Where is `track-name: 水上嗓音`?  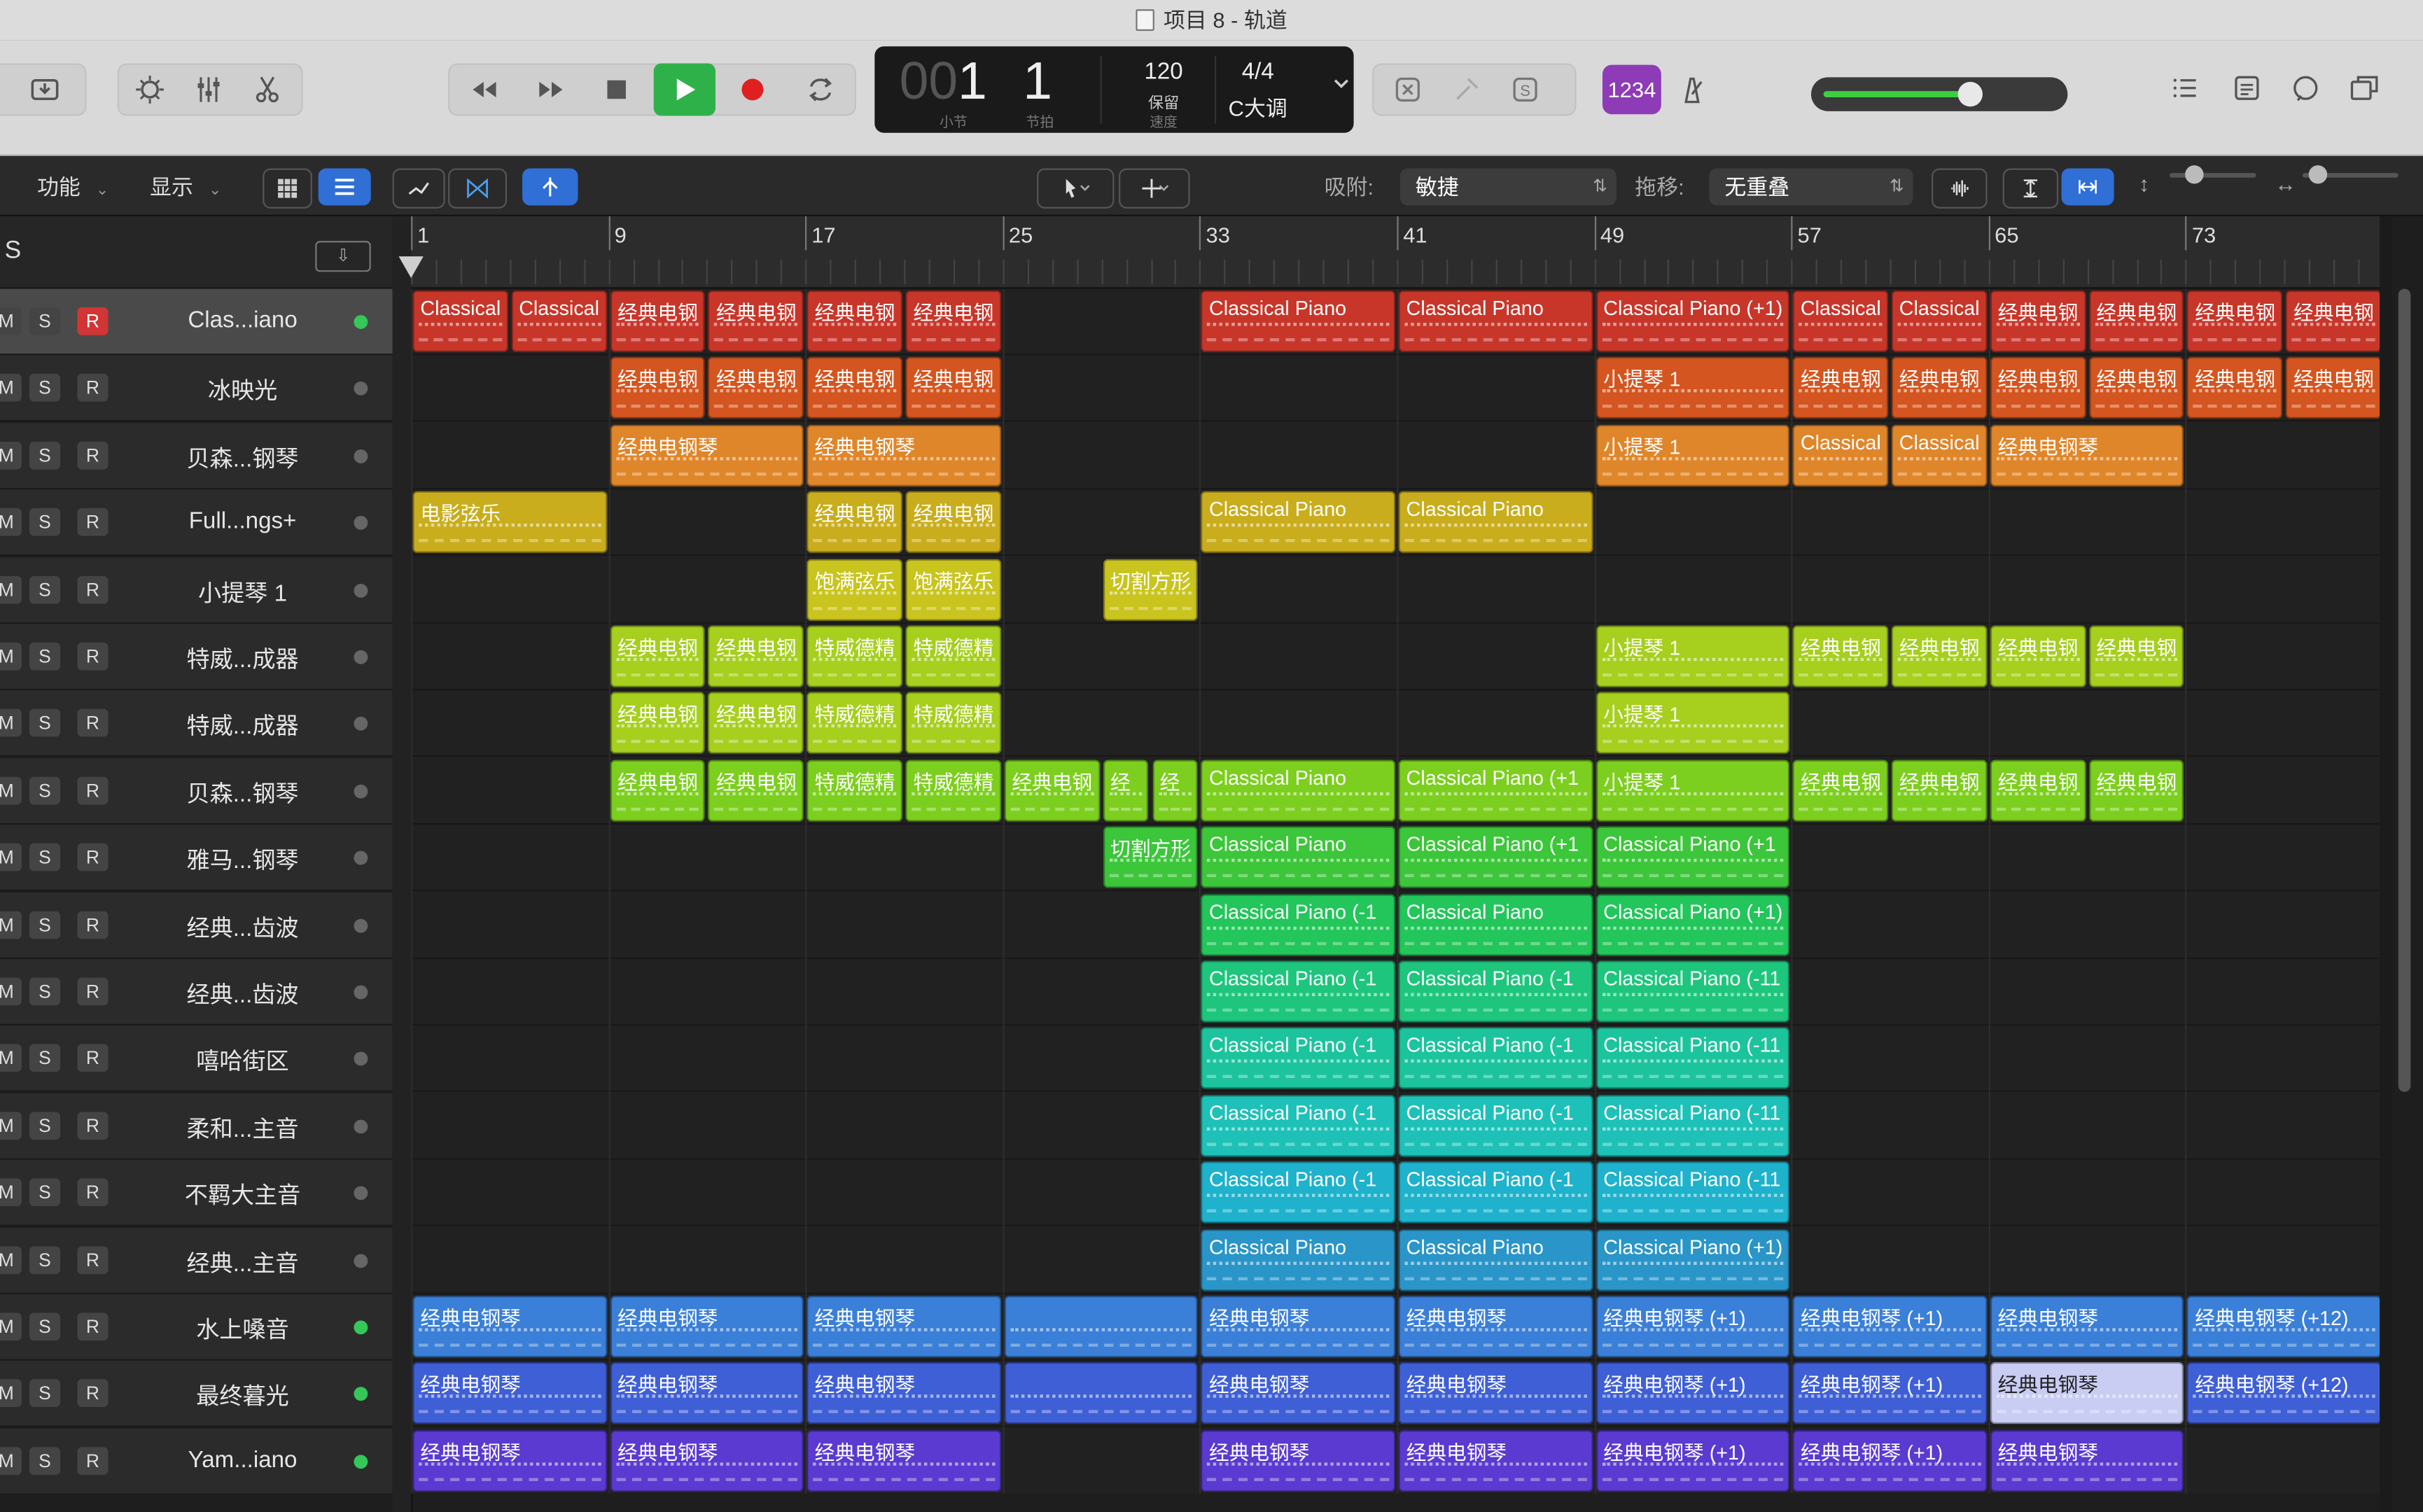 track-name: 水上嗓音 is located at coordinates (242, 1328).